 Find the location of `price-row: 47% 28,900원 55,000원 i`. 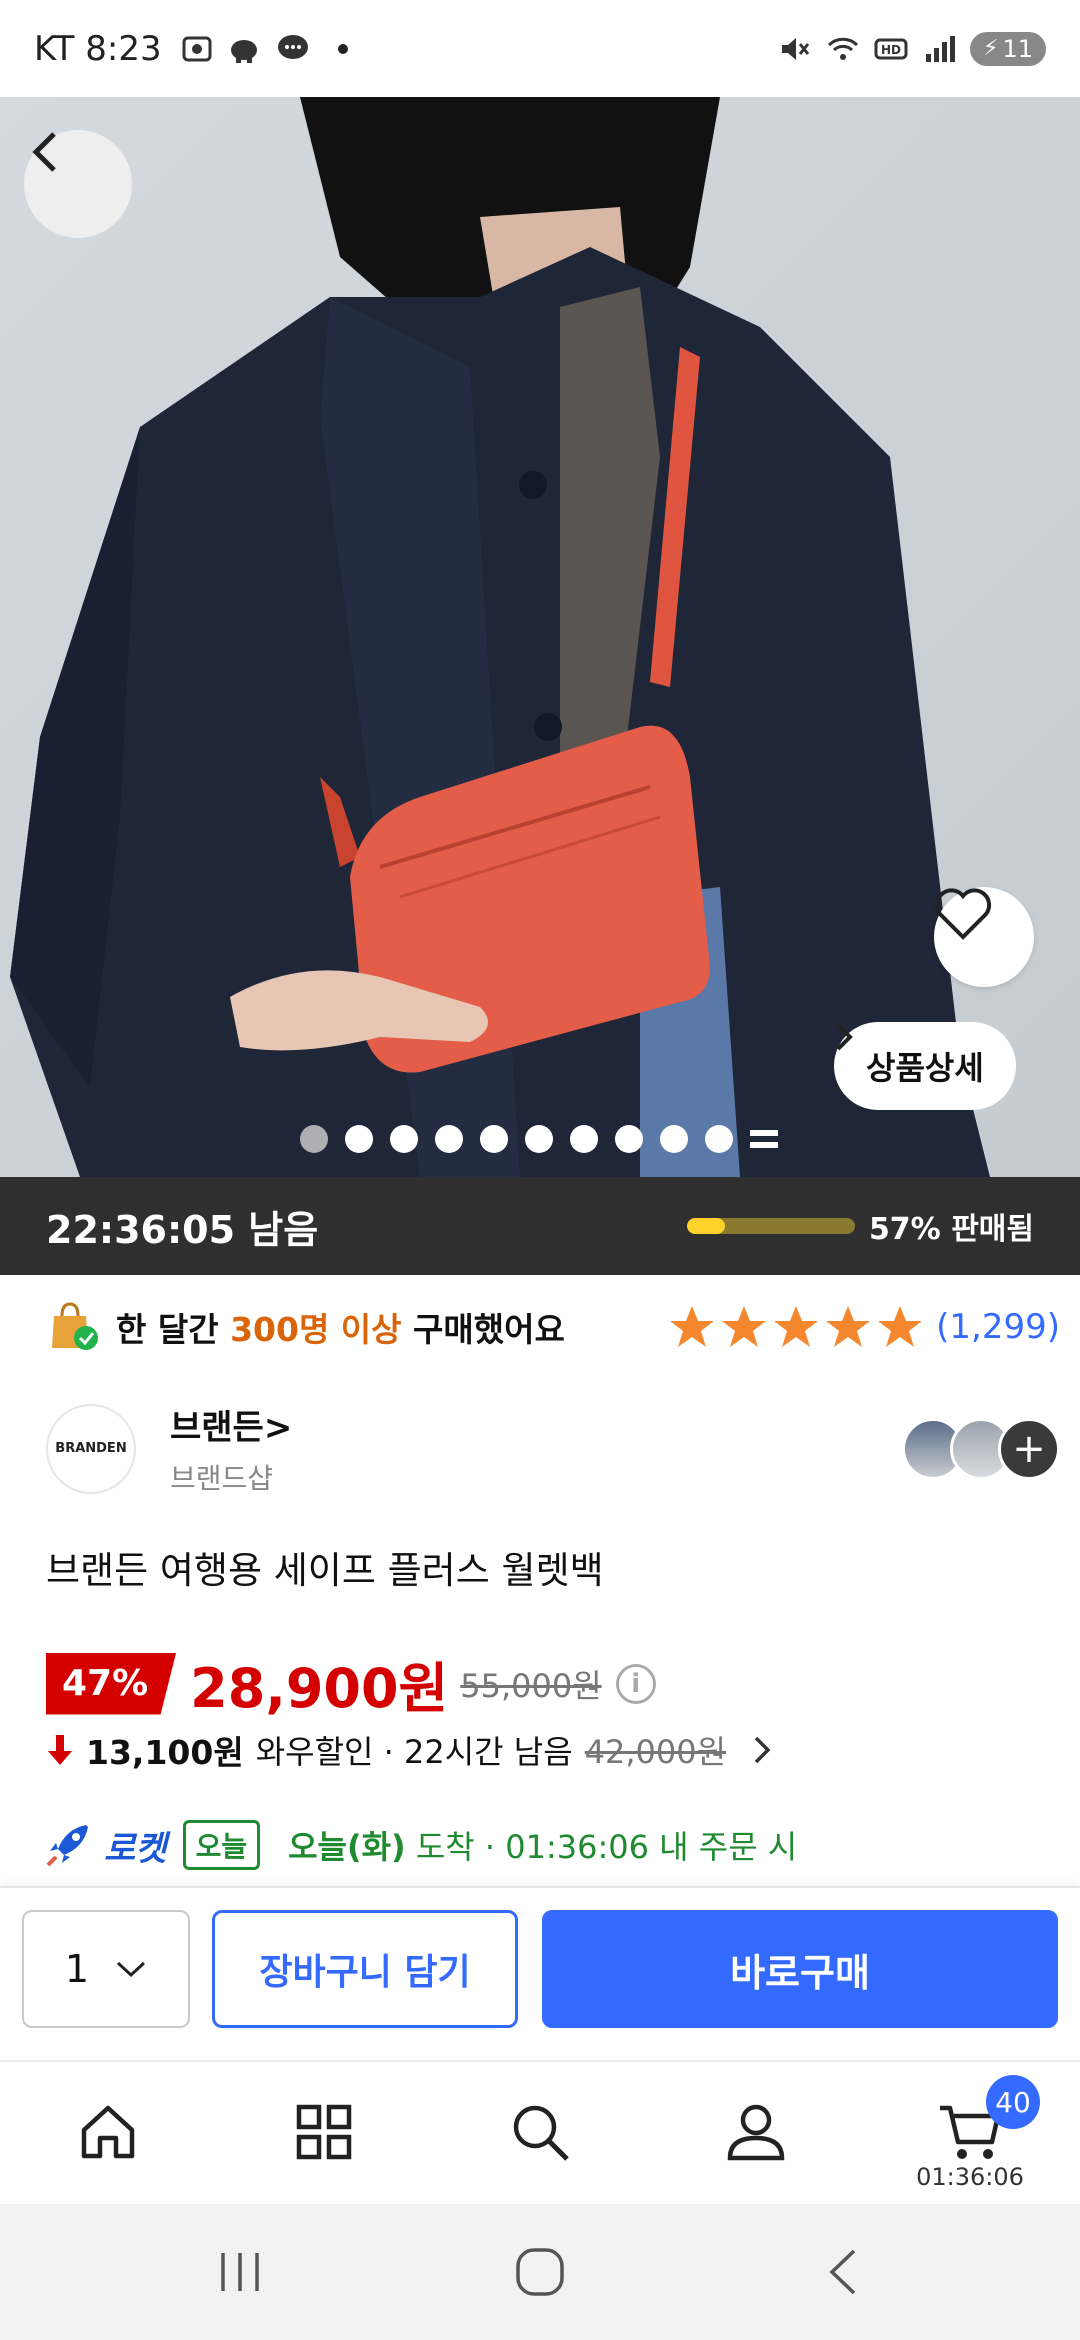

price-row: 47% 28,900원 55,000원 i is located at coordinates (351, 1683).